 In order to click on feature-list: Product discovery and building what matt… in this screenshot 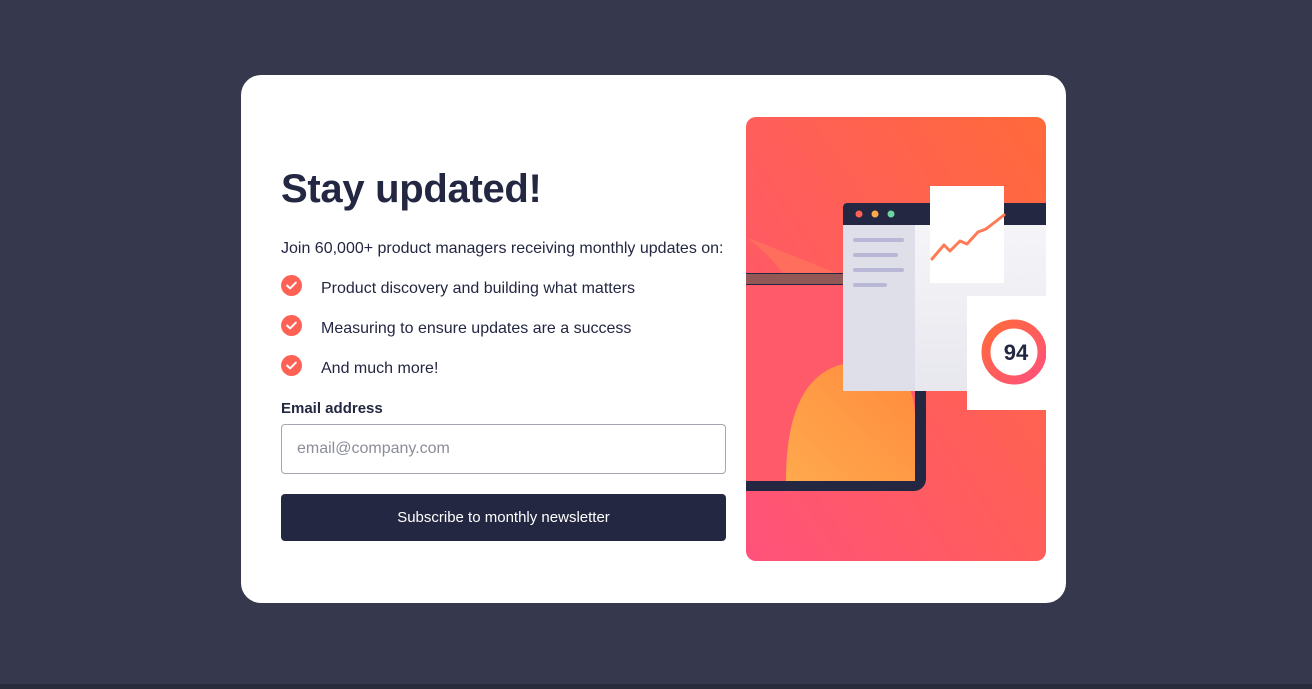, I will do `click(503, 339)`.